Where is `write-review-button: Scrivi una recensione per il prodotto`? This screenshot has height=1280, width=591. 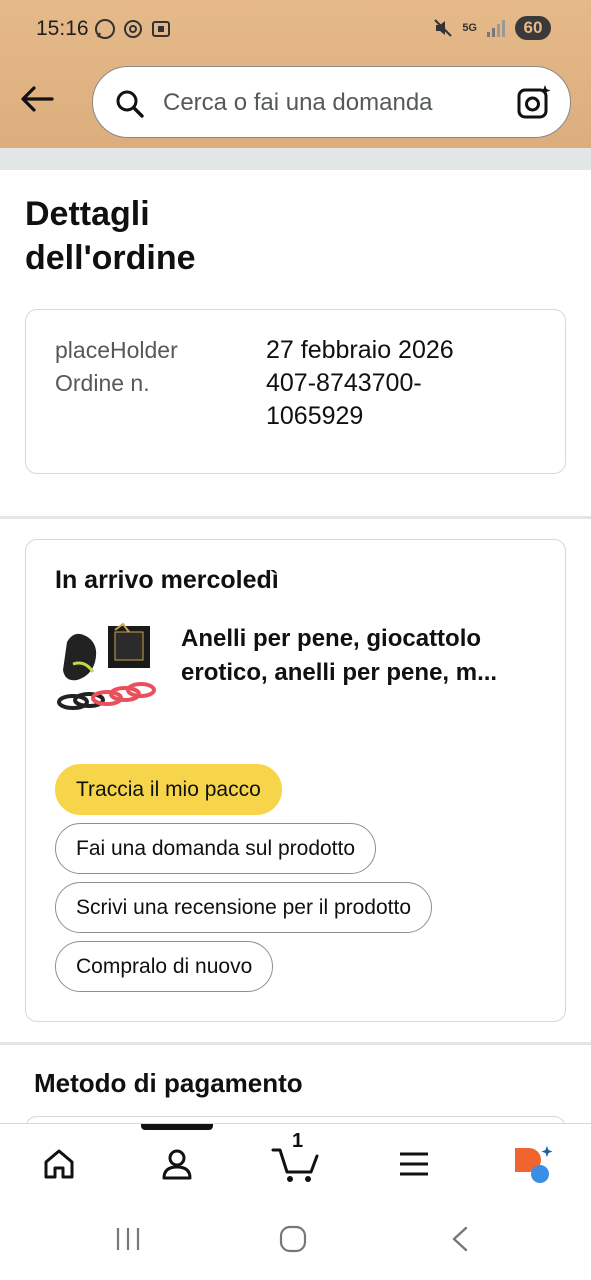 write-review-button: Scrivi una recensione per il prodotto is located at coordinates (244, 907).